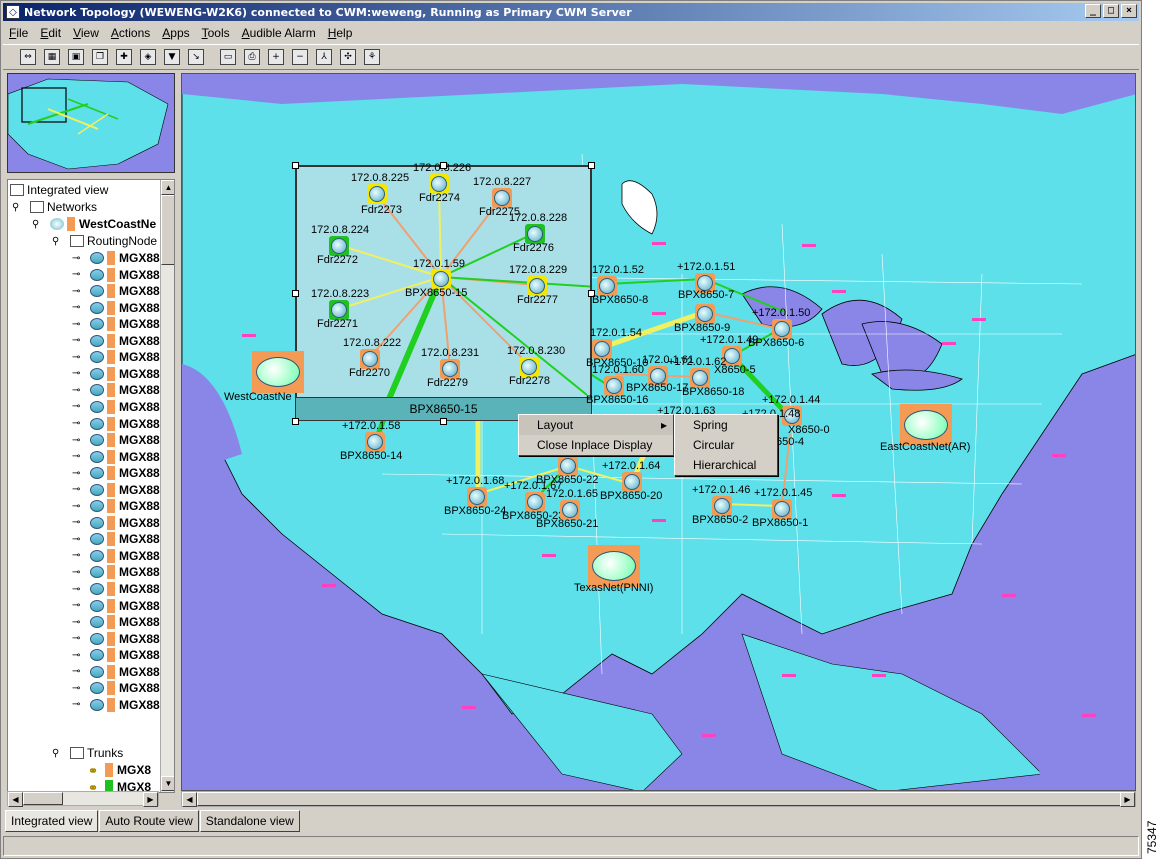 The height and width of the screenshot is (859, 1163). I want to click on maximize-button: □, so click(1111, 11).